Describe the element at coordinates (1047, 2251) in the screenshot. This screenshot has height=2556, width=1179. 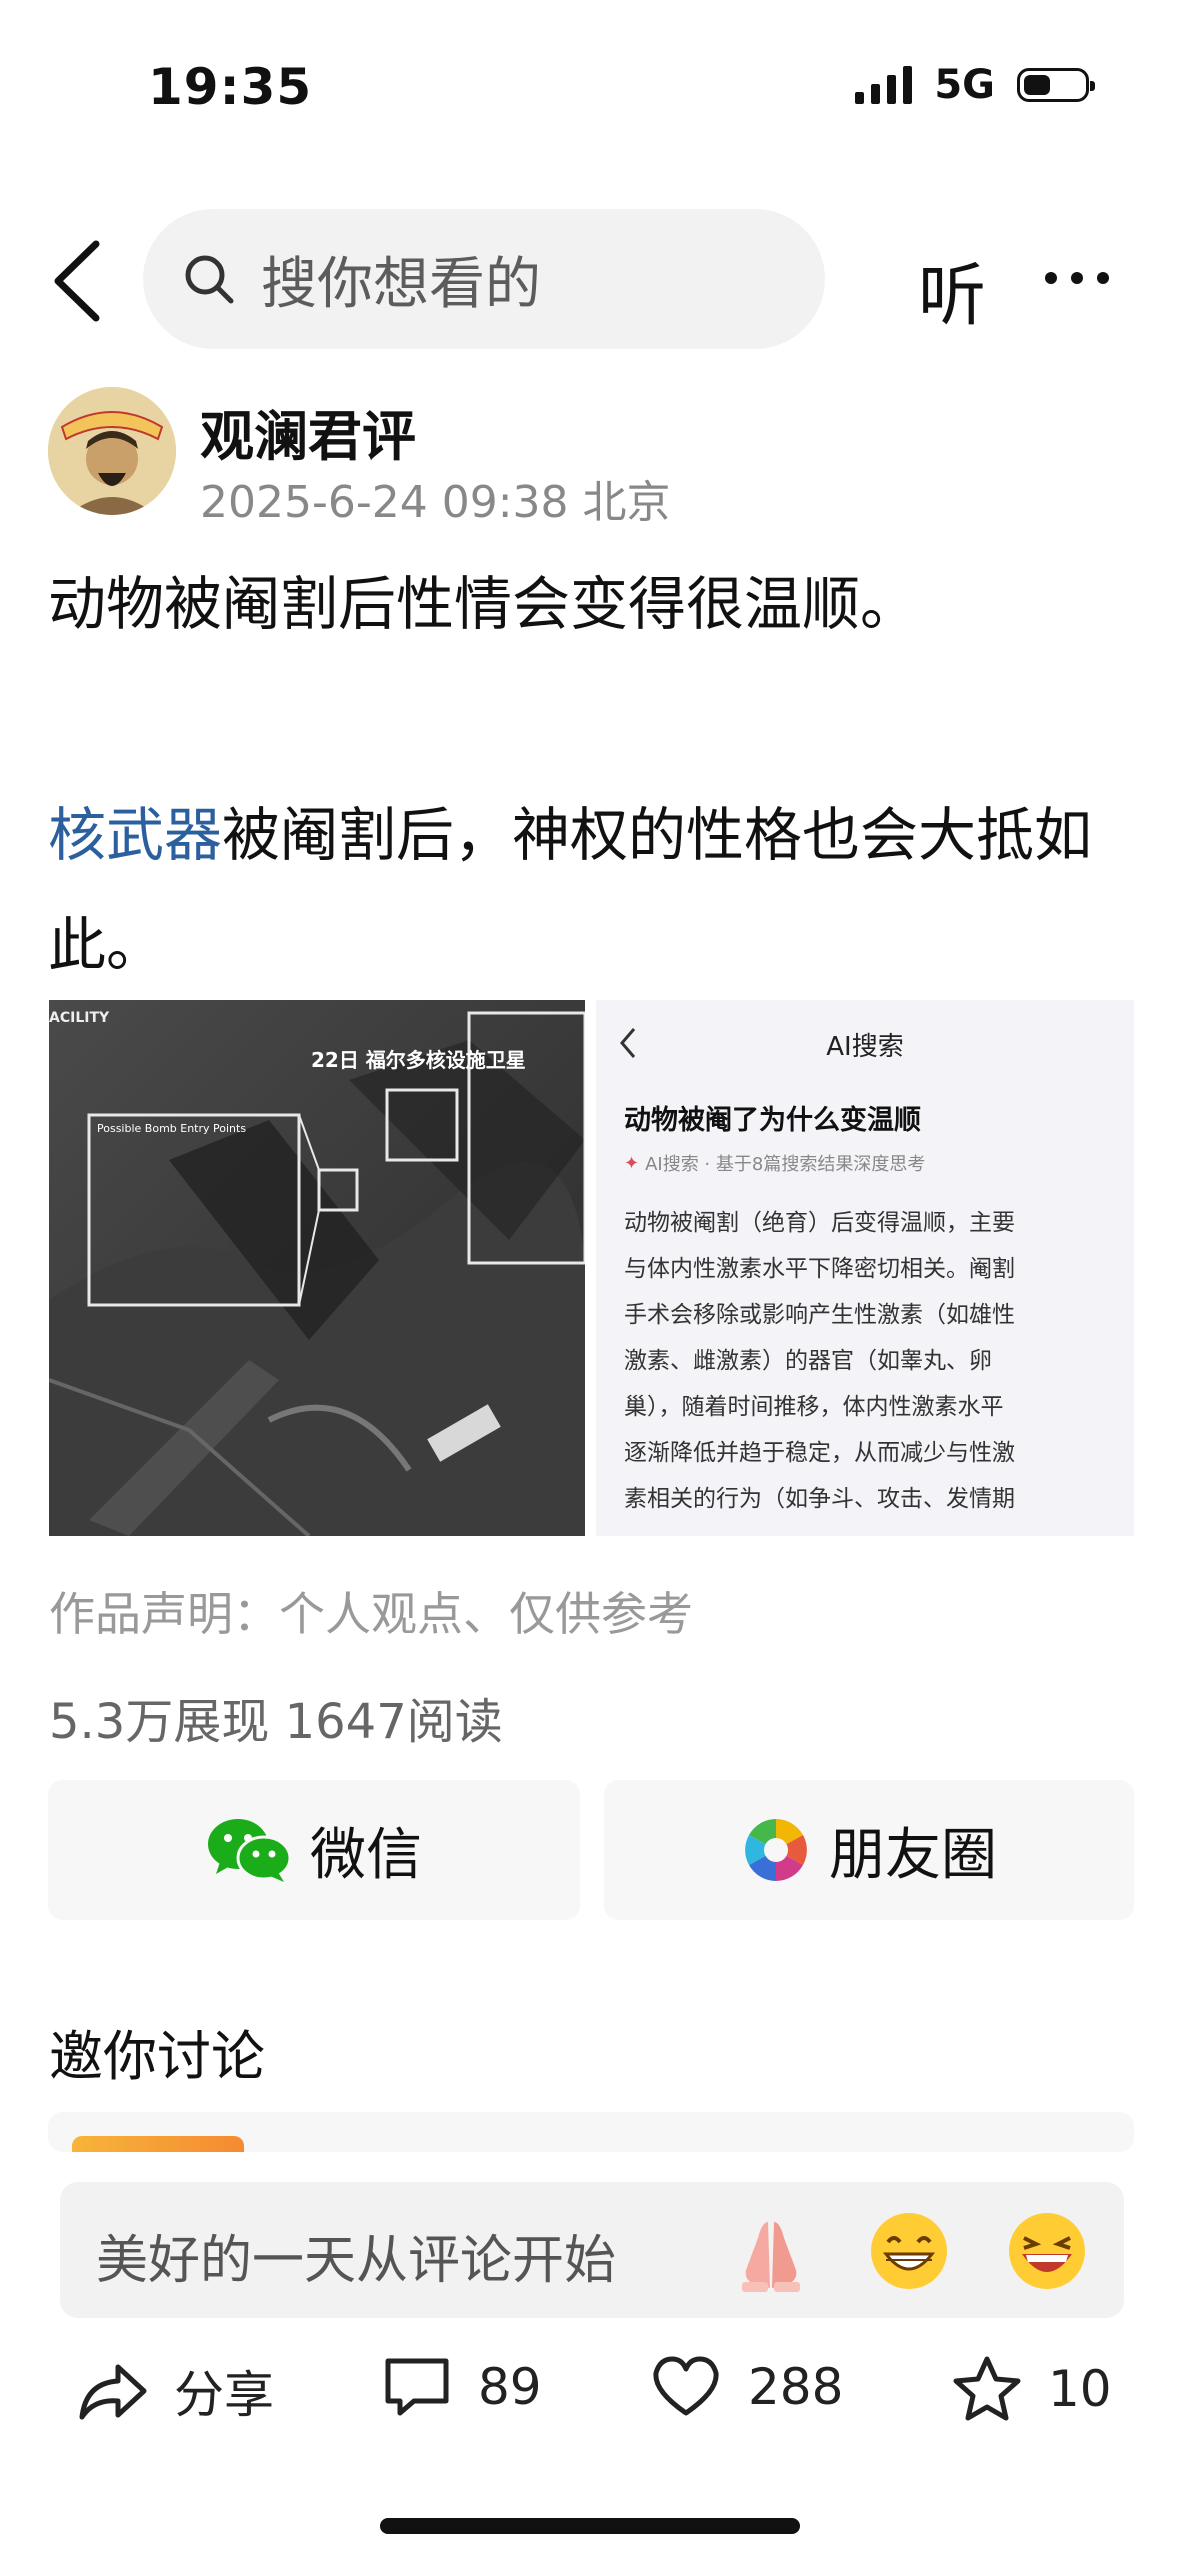
I see `laugh-emoji-icon` at that location.